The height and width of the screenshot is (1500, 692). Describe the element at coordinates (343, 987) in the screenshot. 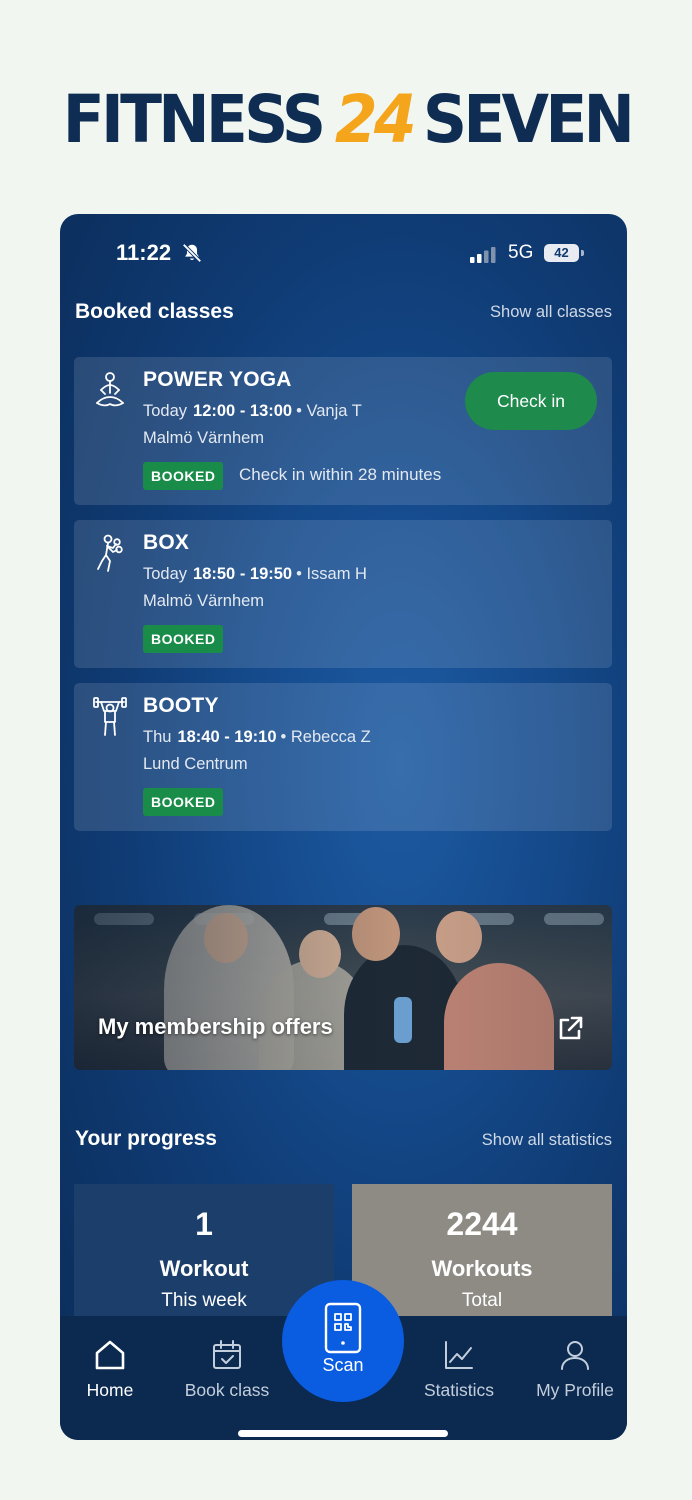

I see `membership-offers-banner: My membership offers` at that location.